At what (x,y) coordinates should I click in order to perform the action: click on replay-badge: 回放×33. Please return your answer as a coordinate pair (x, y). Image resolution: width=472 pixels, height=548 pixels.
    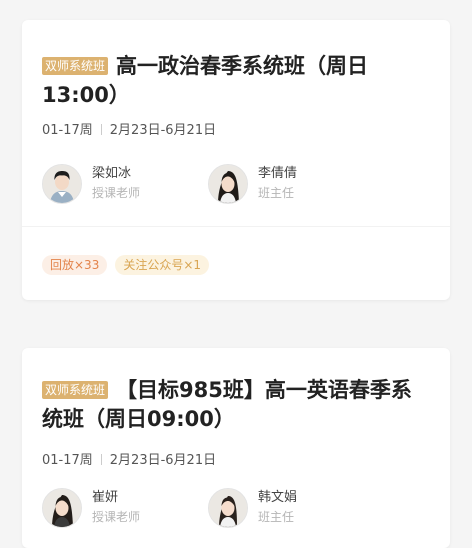
    Looking at the image, I should click on (75, 265).